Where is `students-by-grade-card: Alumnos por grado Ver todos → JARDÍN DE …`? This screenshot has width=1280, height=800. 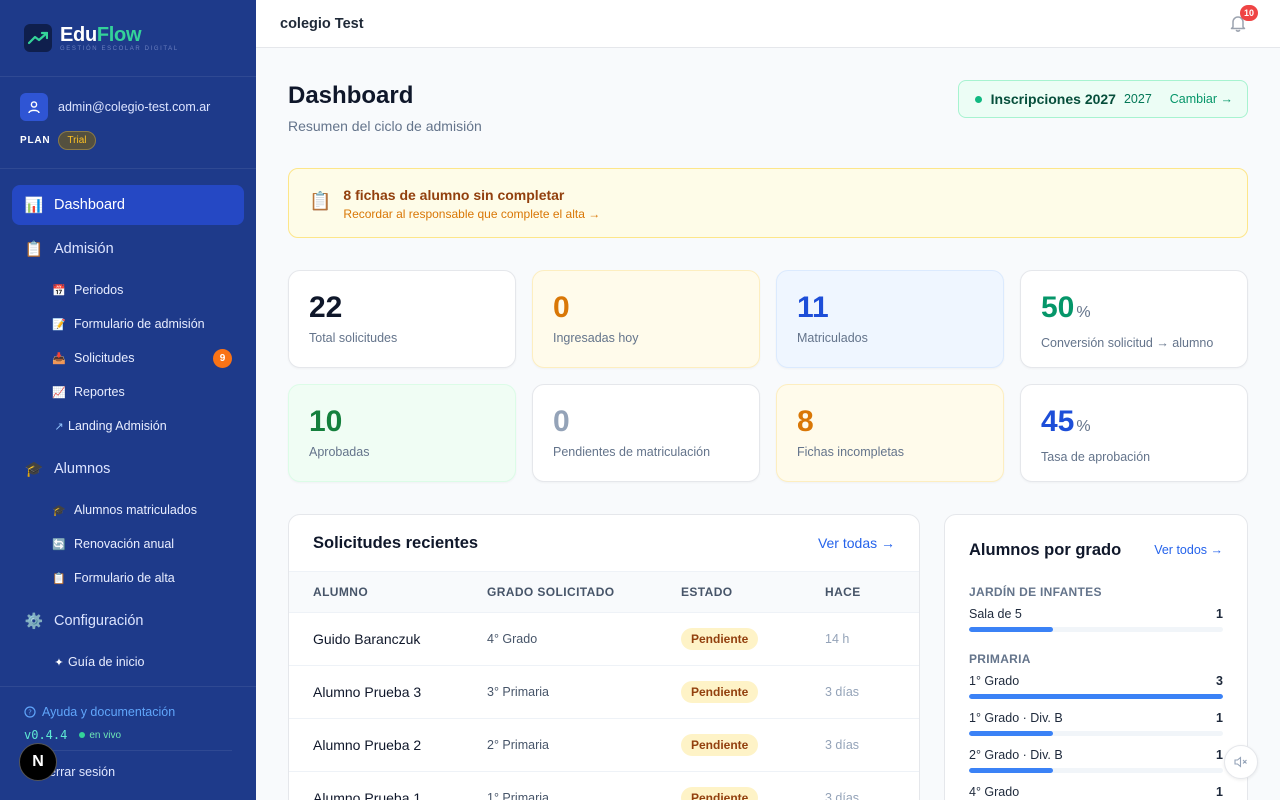 students-by-grade-card: Alumnos por grado Ver todos → JARDÍN DE … is located at coordinates (1096, 657).